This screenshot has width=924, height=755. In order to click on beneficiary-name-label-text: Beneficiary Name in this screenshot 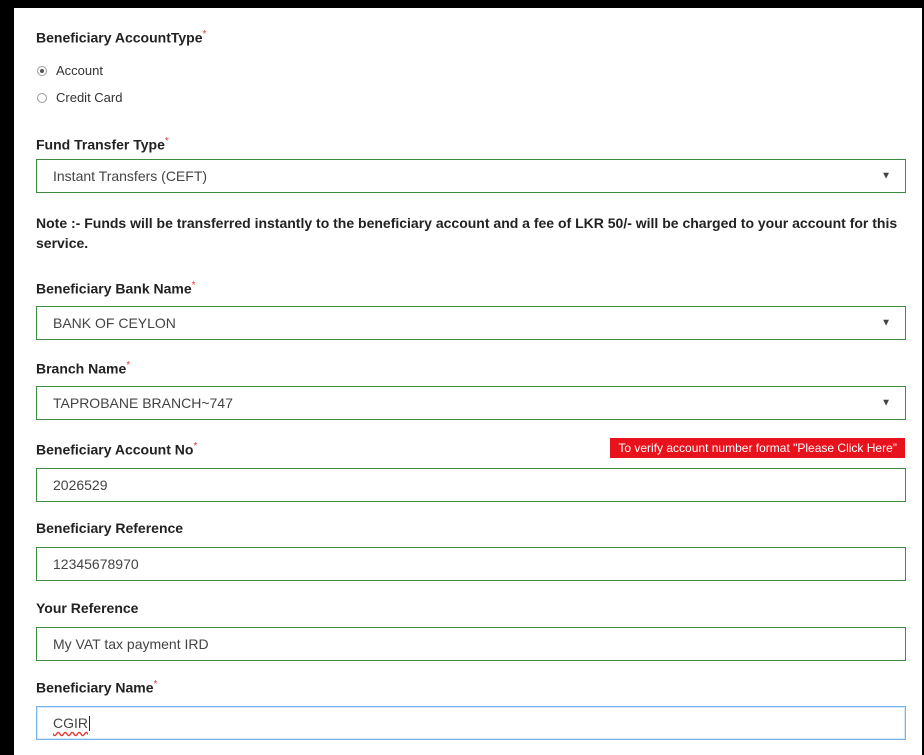, I will do `click(95, 687)`.